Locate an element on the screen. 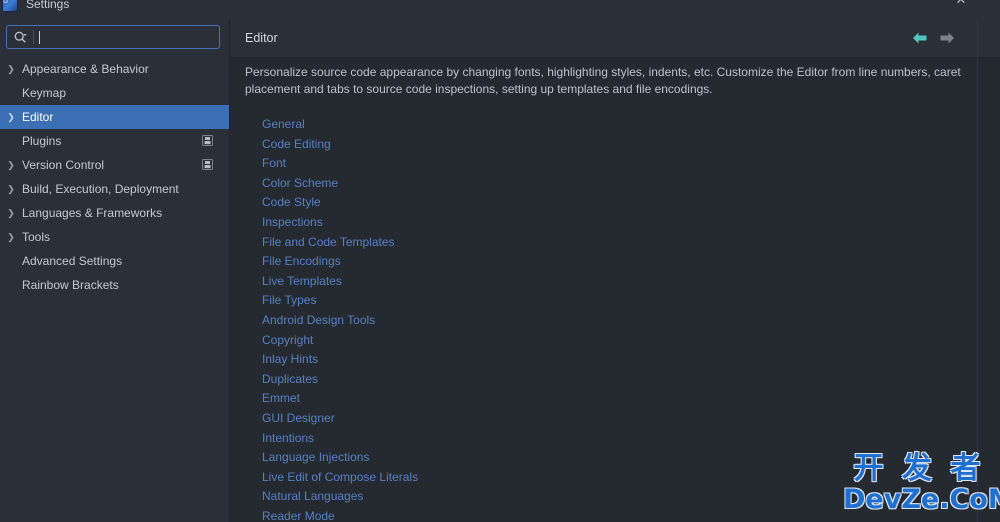 This screenshot has width=1000, height=522. link-natural-languages: Natural Languages is located at coordinates (312, 497).